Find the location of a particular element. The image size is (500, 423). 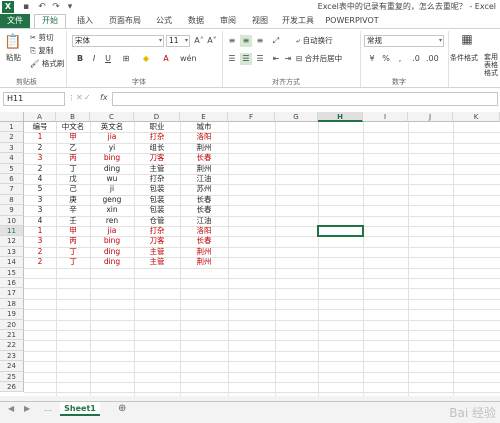

select-all-corner is located at coordinates (12, 117).